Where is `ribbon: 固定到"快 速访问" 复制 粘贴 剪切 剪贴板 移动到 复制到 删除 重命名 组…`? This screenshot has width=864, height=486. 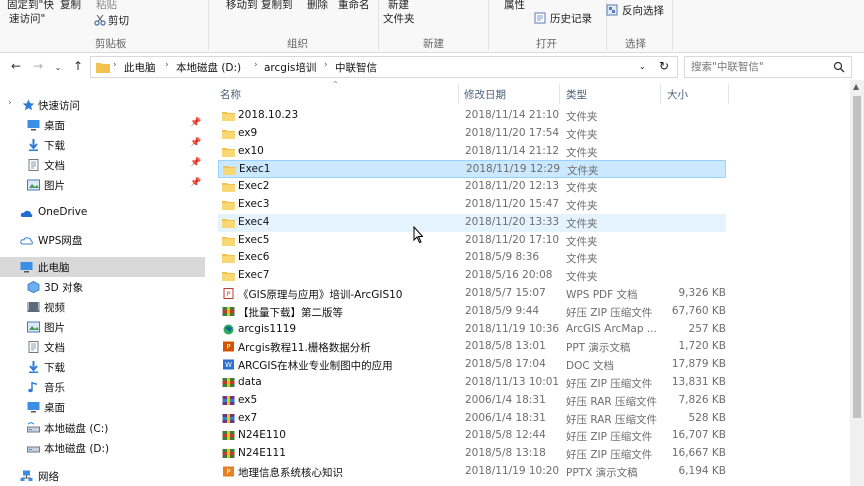
ribbon: 固定到"快 速访问" 复制 粘贴 剪切 剪贴板 移动到 复制到 删除 重命名 组… is located at coordinates (432, 26).